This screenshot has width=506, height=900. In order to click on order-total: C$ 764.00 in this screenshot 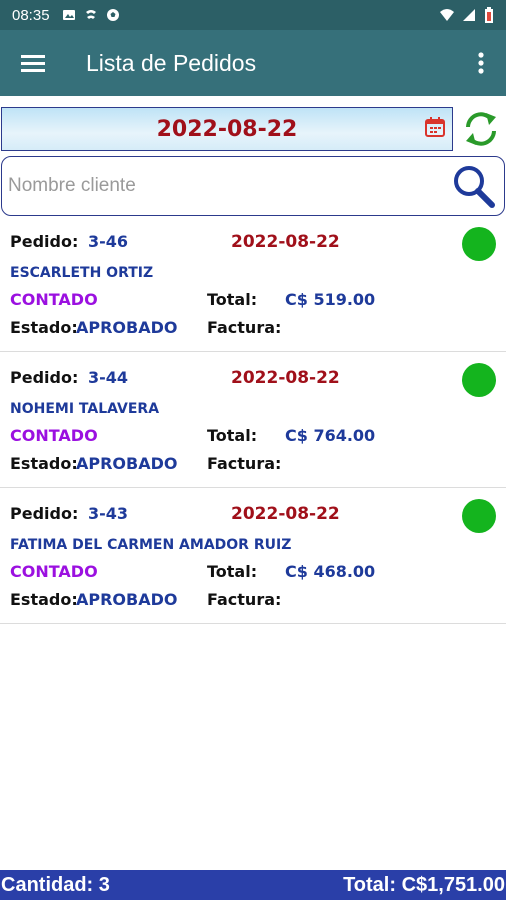, I will do `click(330, 435)`.